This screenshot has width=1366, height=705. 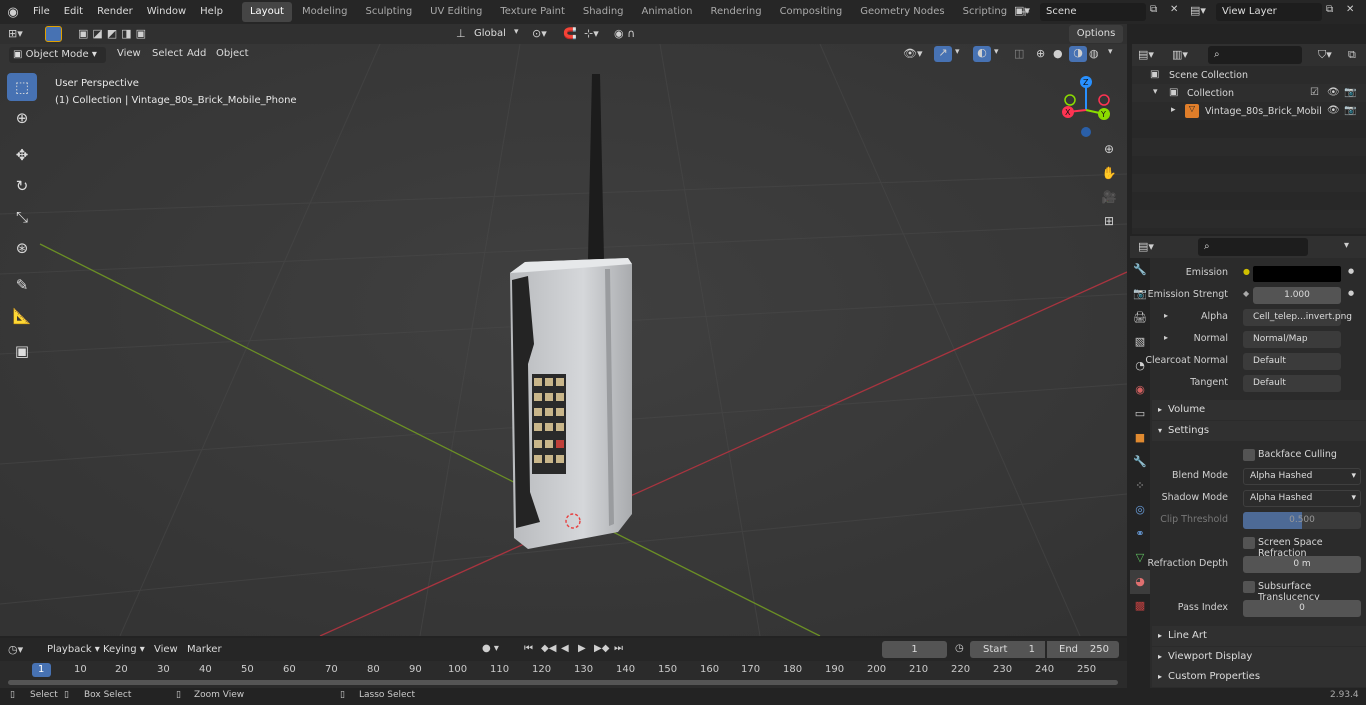 What do you see at coordinates (570, 33) in the screenshot?
I see `snap-icon: 🧲` at bounding box center [570, 33].